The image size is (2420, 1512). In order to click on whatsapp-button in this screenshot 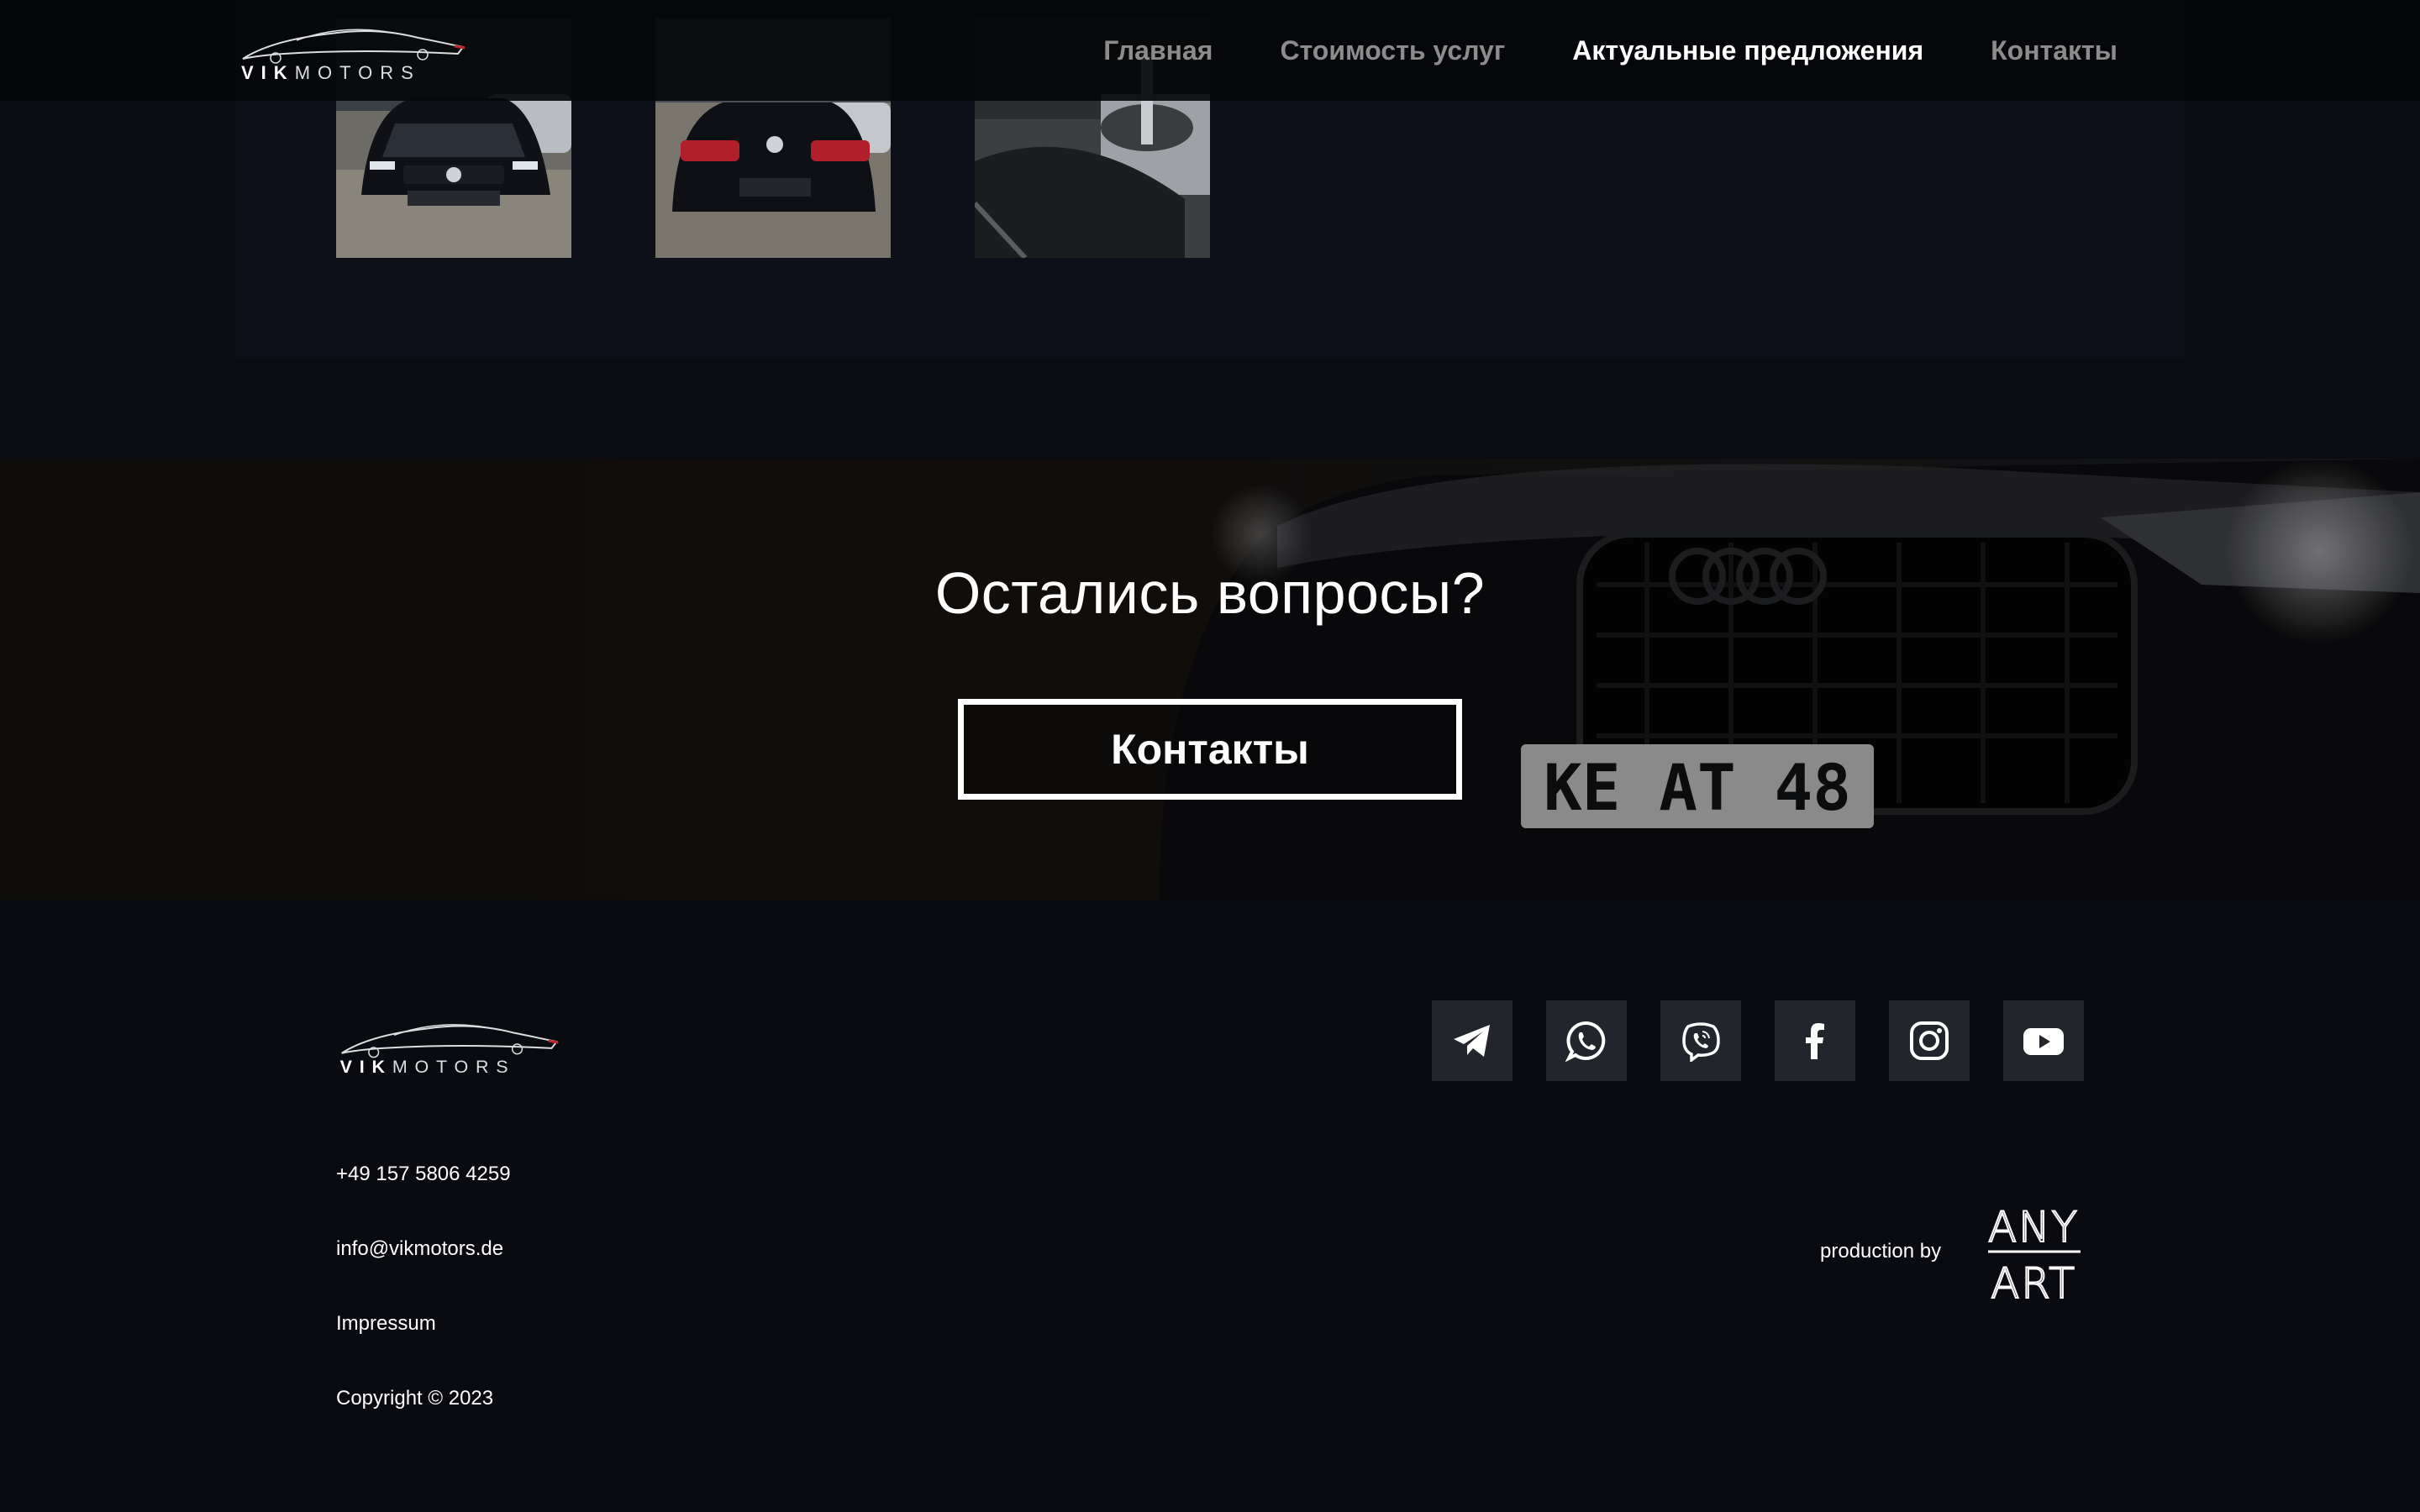, I will do `click(1587, 1040)`.